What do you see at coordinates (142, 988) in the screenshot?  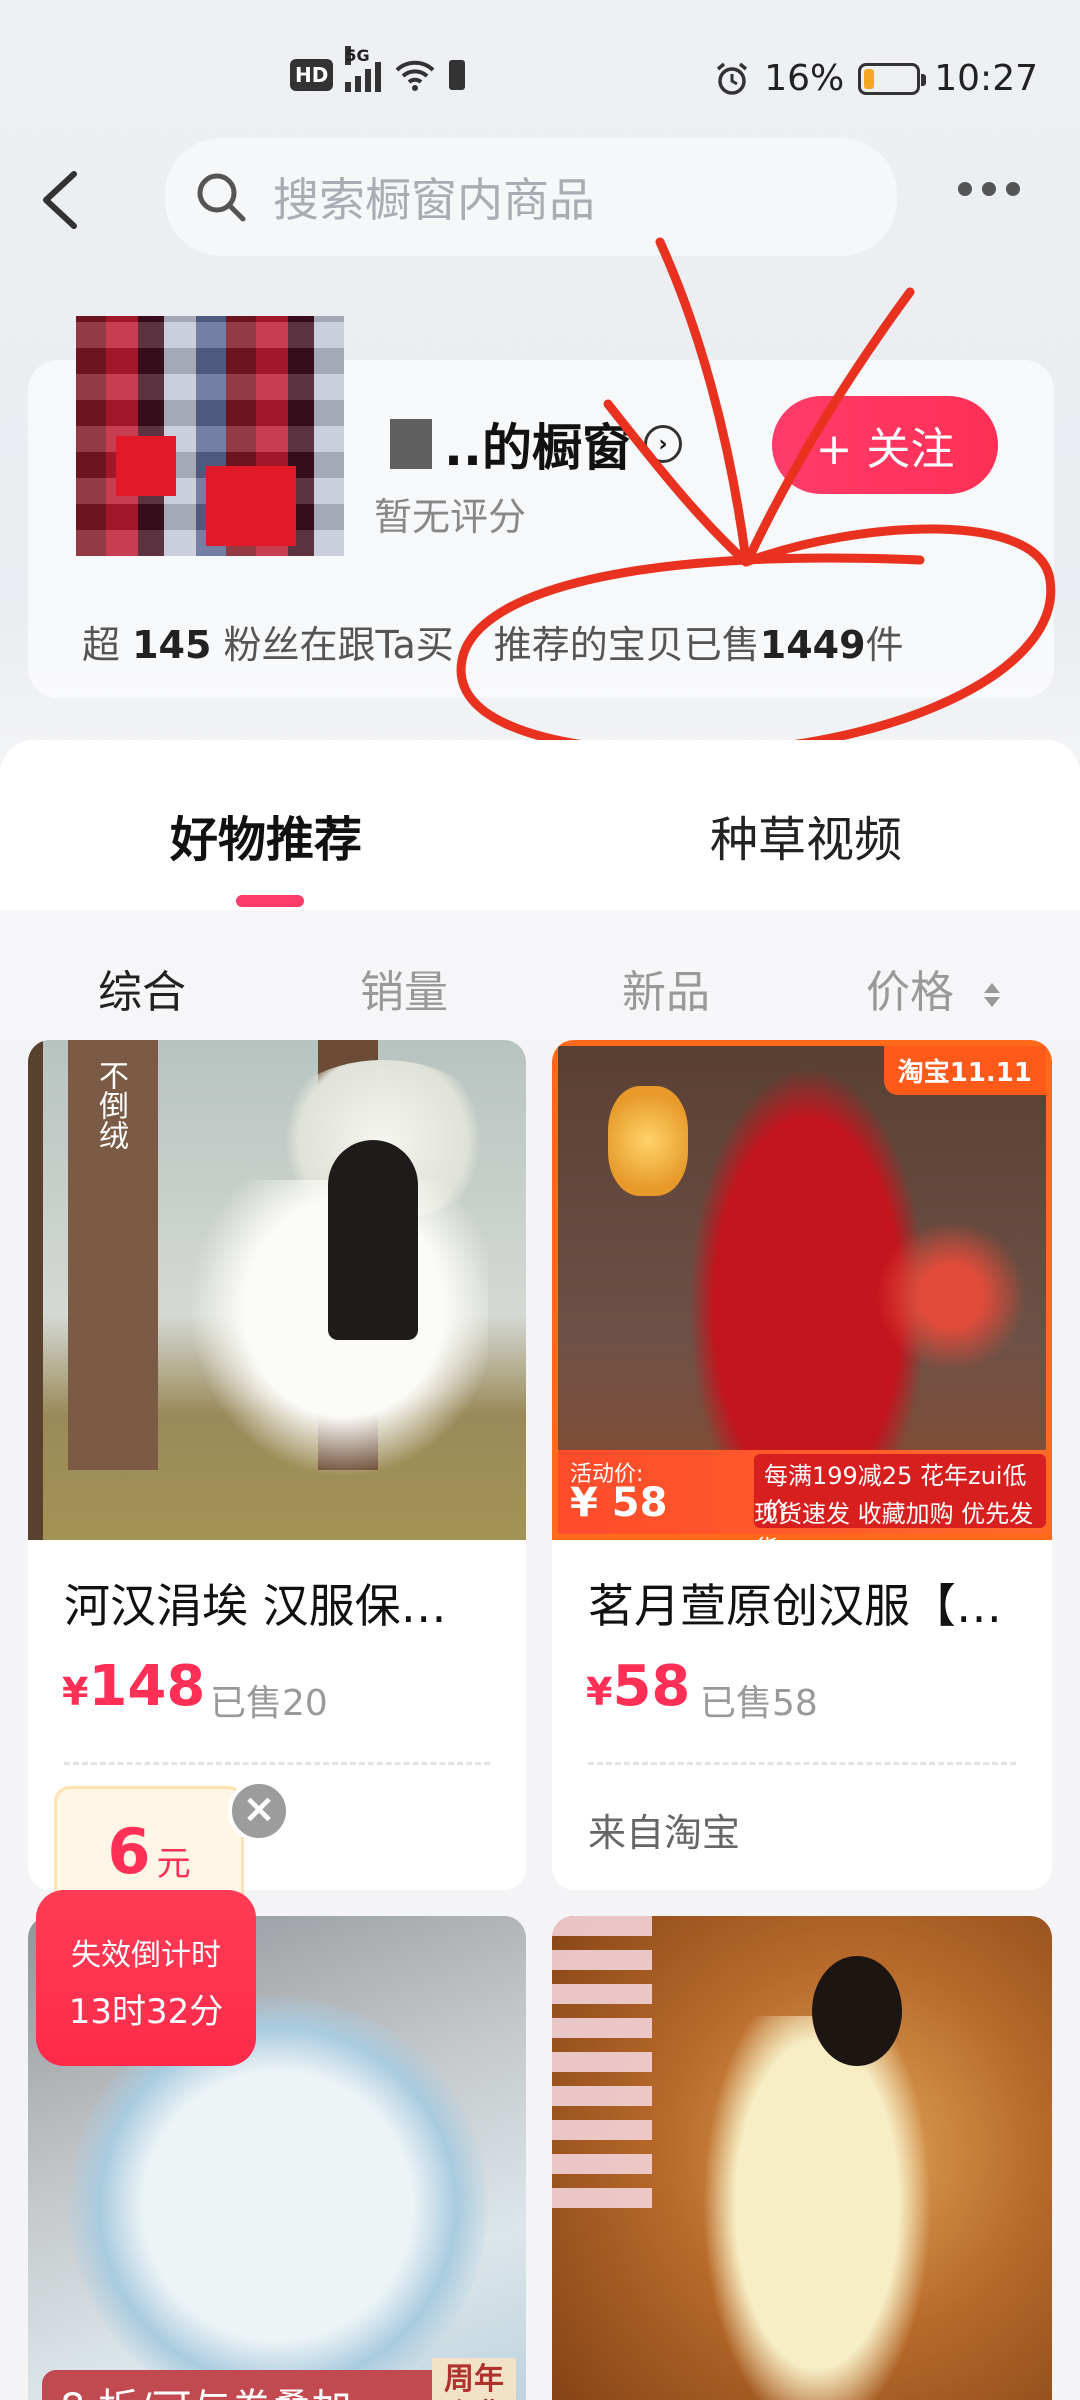 I see `sort-comprehensive: 综合` at bounding box center [142, 988].